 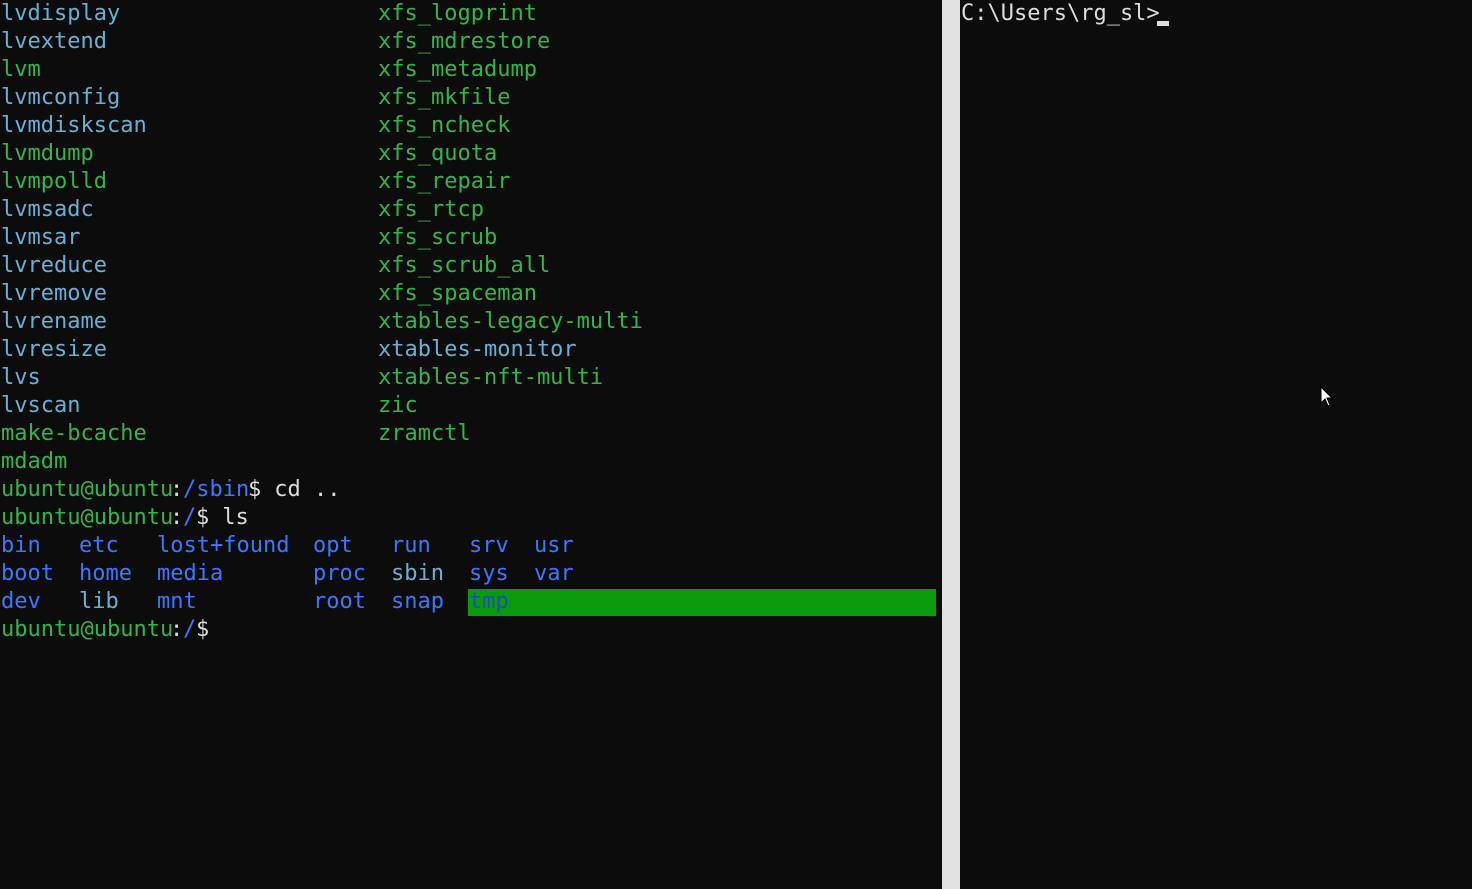 What do you see at coordinates (223, 545) in the screenshot?
I see `ls-entry: lost+found` at bounding box center [223, 545].